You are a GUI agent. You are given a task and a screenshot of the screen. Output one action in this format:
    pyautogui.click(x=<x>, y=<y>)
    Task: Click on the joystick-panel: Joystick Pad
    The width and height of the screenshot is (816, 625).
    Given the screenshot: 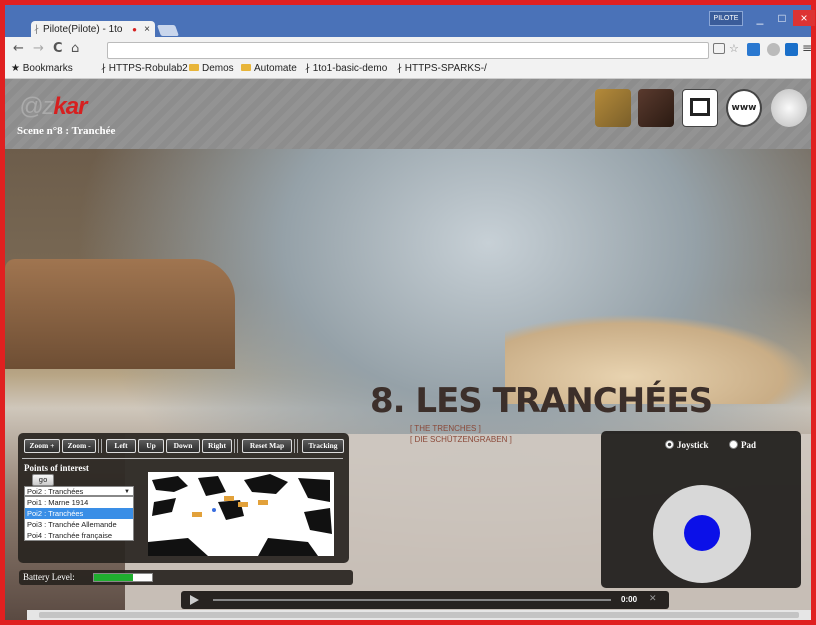 What is the action you would take?
    pyautogui.click(x=701, y=509)
    